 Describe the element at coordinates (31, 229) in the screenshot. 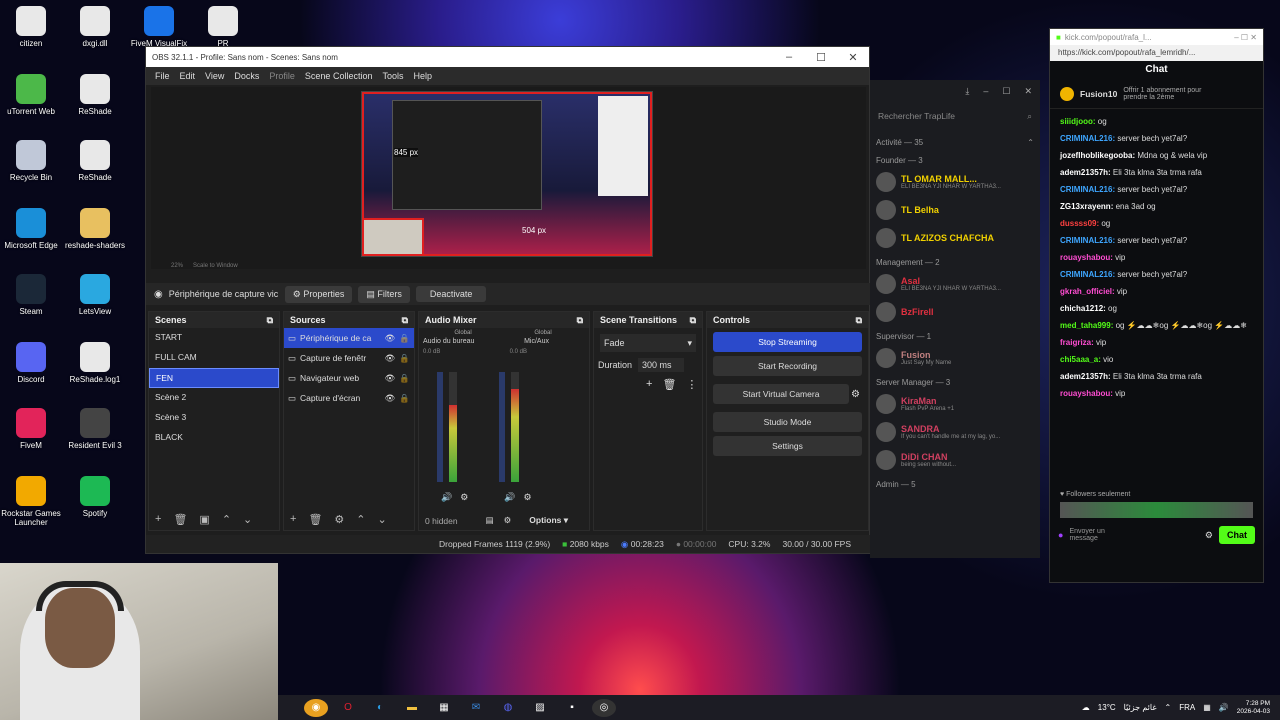

I see `desktop-icon: Microsoft Edge` at that location.